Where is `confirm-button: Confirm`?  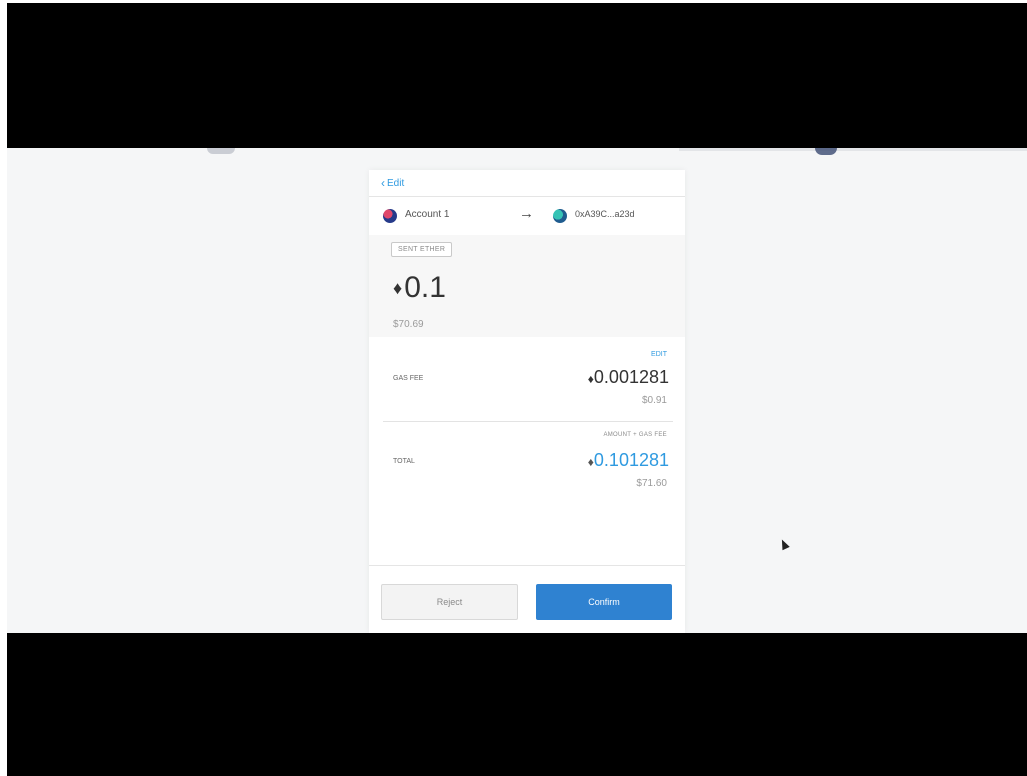
confirm-button: Confirm is located at coordinates (604, 602).